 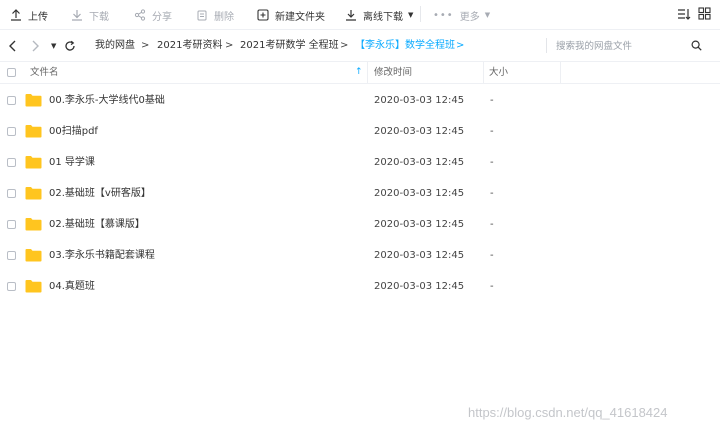 I want to click on table-row: 00.李永乐-大学线代0基础 2020-03-03 12:45 -, so click(x=360, y=100).